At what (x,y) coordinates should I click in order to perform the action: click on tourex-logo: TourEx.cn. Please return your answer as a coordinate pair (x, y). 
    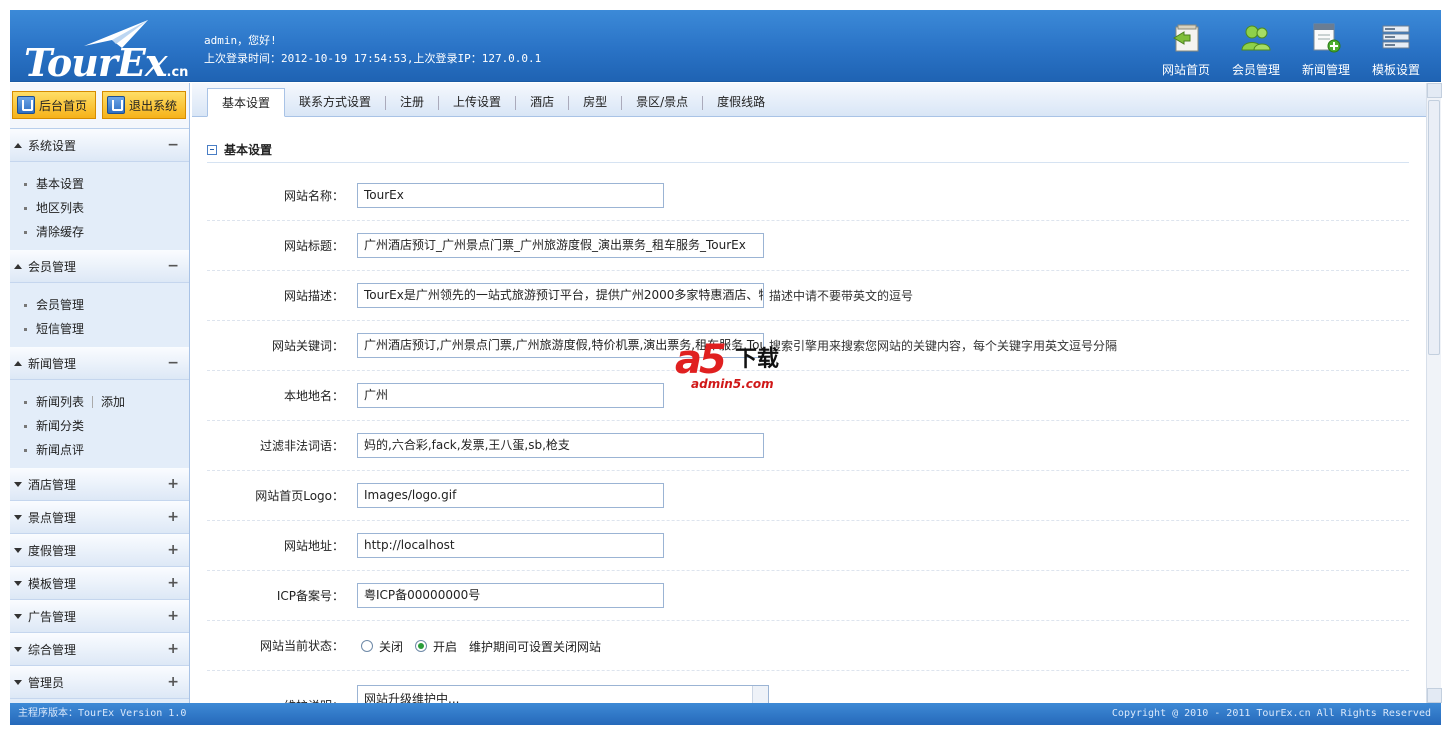
    Looking at the image, I should click on (109, 51).